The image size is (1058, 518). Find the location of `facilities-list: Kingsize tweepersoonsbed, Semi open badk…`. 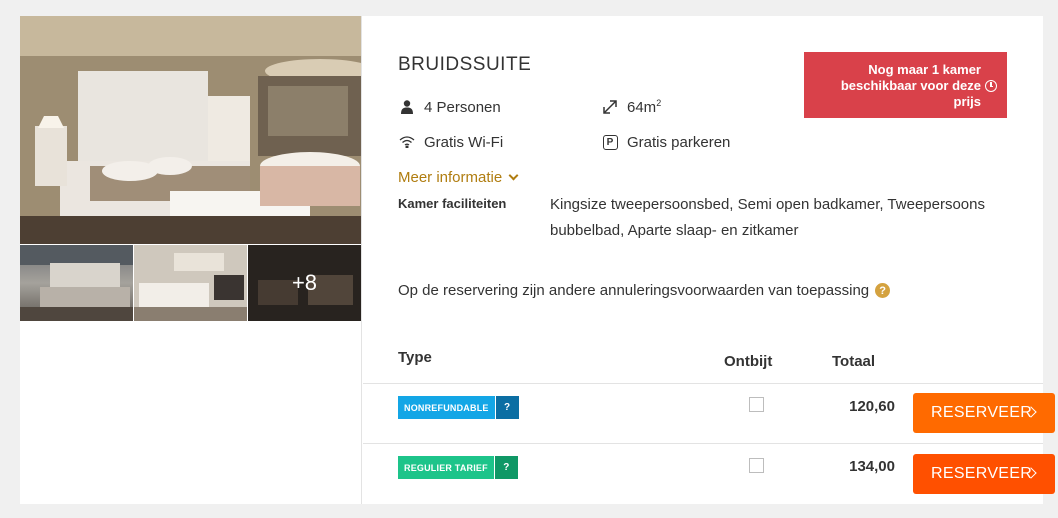

facilities-list: Kingsize tweepersoonsbed, Semi open badk… is located at coordinates (767, 217).